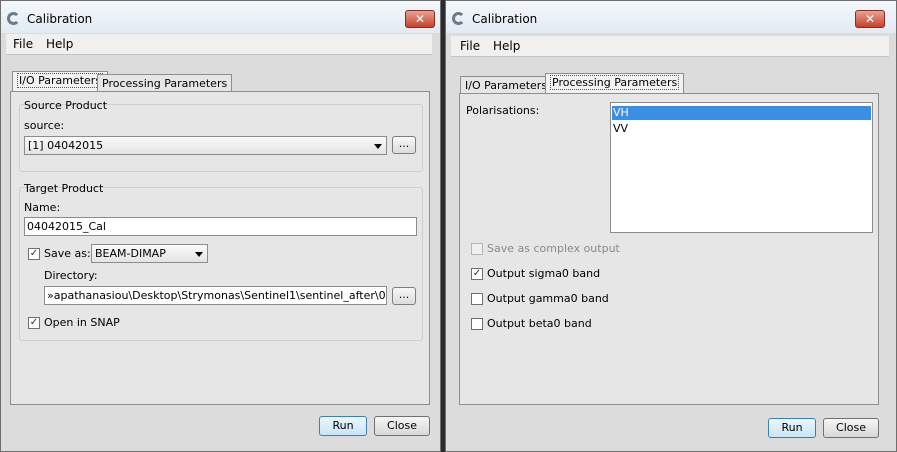 The image size is (897, 452). I want to click on source-product-value: [1] 04042015, so click(66, 145).